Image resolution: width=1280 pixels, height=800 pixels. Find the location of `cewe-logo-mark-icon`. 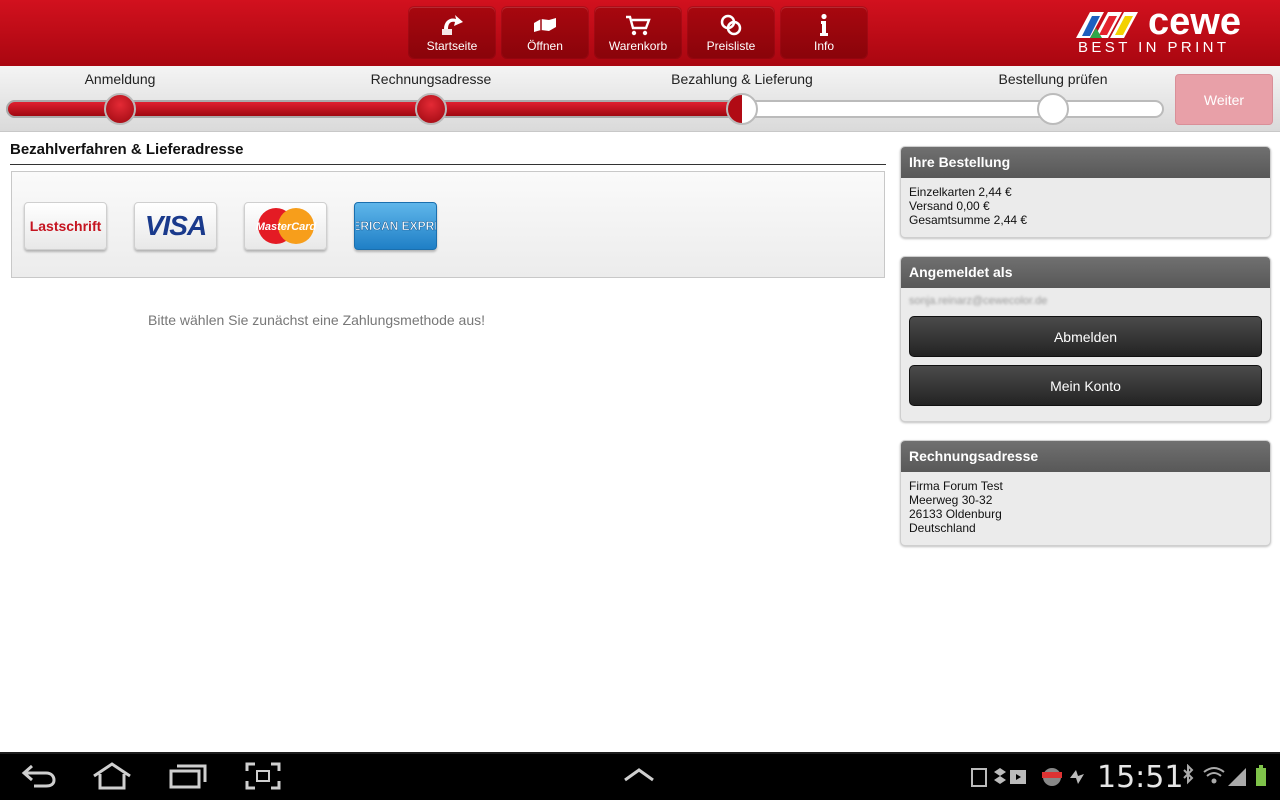

cewe-logo-mark-icon is located at coordinates (1107, 25).